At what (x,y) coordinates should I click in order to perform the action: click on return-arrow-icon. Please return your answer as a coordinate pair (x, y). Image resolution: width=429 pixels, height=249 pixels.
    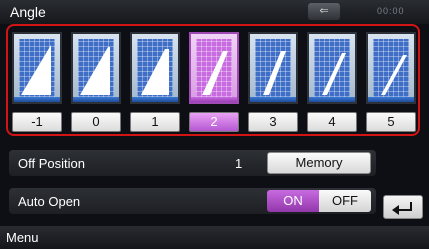
    Looking at the image, I should click on (402, 208).